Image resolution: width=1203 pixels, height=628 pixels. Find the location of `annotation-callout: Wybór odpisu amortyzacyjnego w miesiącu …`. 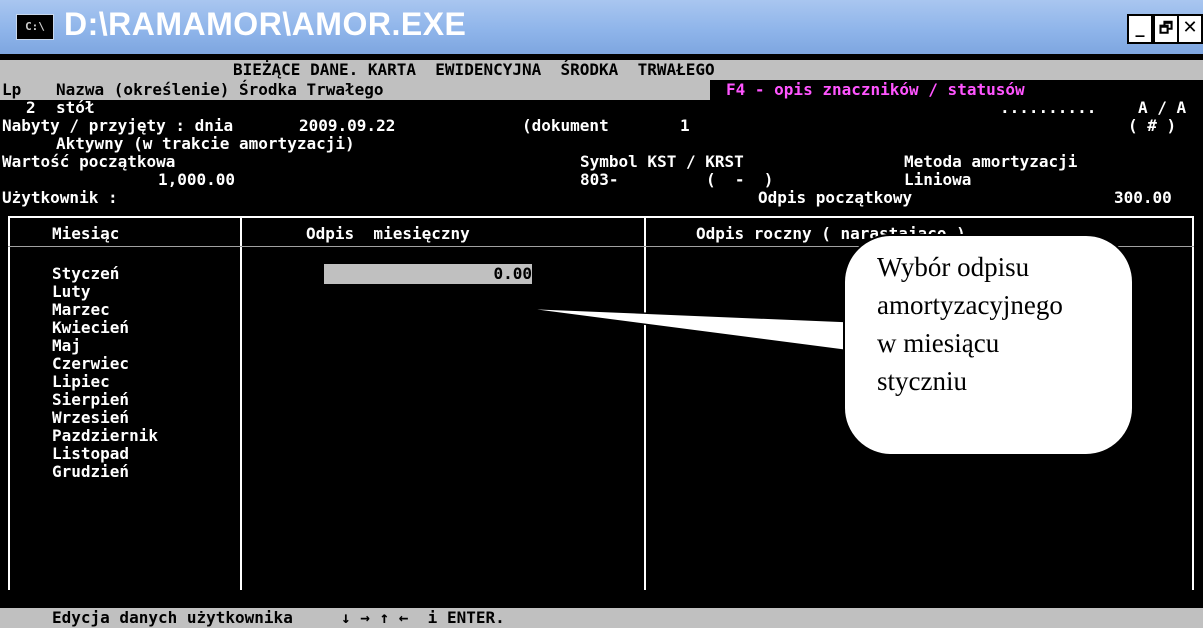

annotation-callout: Wybór odpisu amortyzacyjnego w miesiącu … is located at coordinates (988, 345).